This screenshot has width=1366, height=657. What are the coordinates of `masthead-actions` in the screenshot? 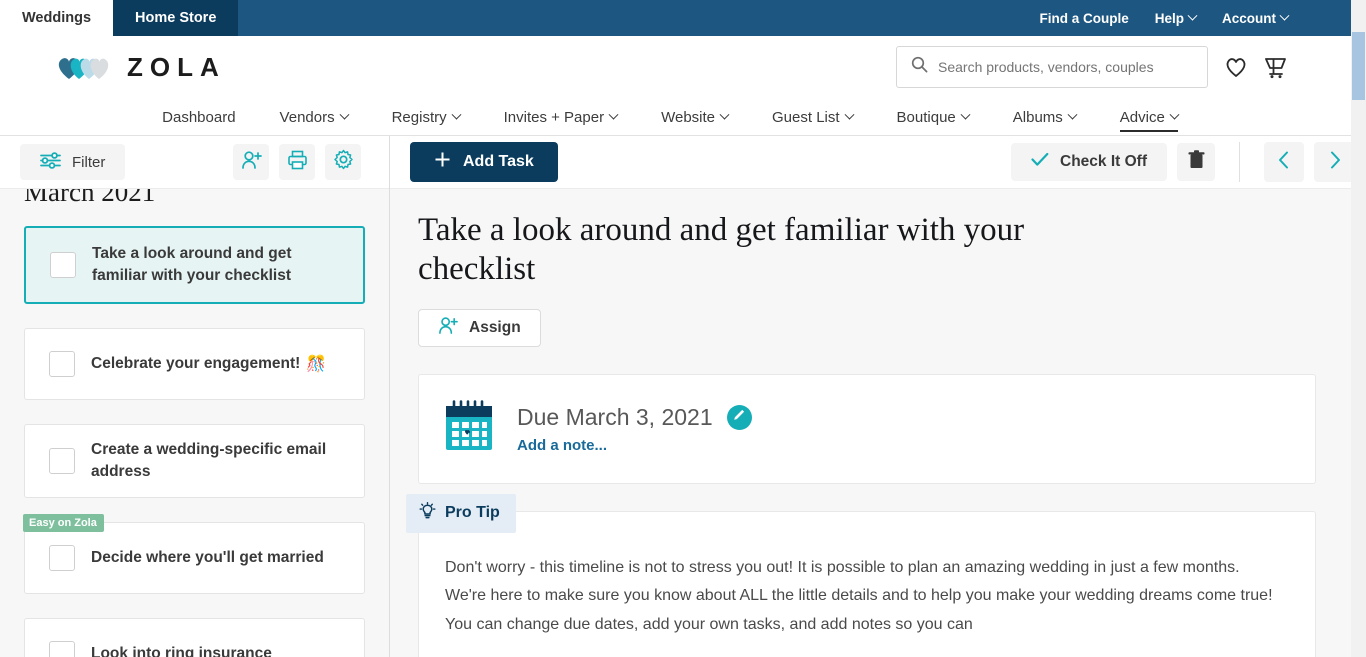 It's located at (1092, 67).